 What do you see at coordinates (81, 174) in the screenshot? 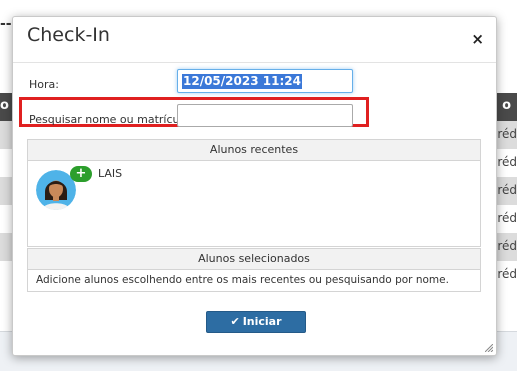
I see `add-student-icon: +` at bounding box center [81, 174].